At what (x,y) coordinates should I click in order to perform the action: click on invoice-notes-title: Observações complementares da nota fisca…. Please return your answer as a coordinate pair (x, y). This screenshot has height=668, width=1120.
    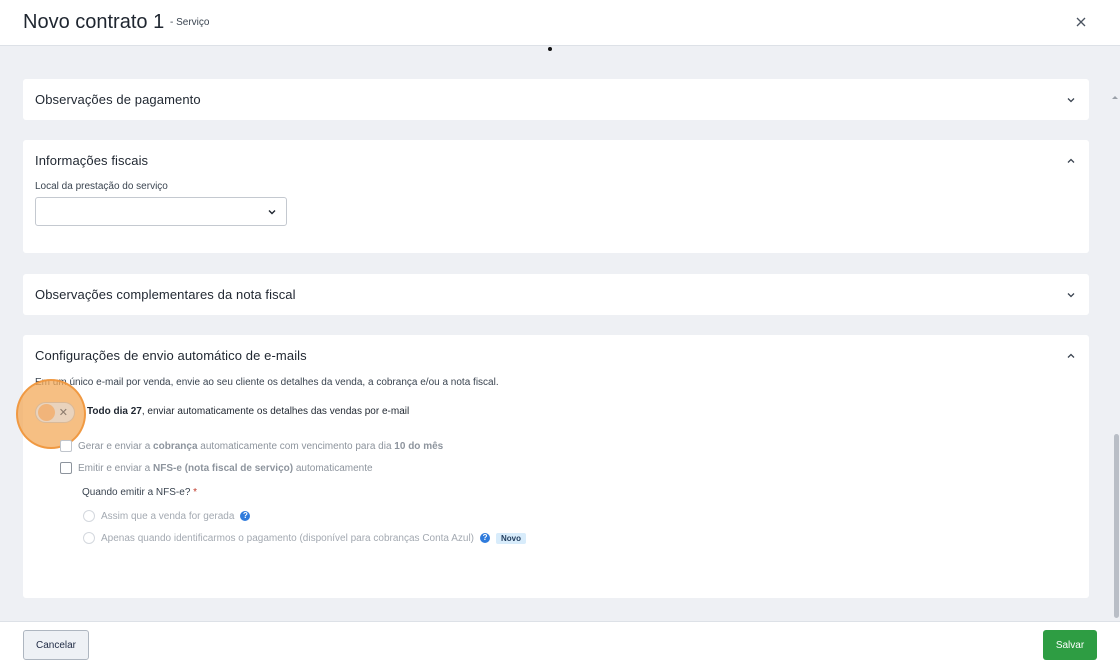
    Looking at the image, I should click on (165, 294).